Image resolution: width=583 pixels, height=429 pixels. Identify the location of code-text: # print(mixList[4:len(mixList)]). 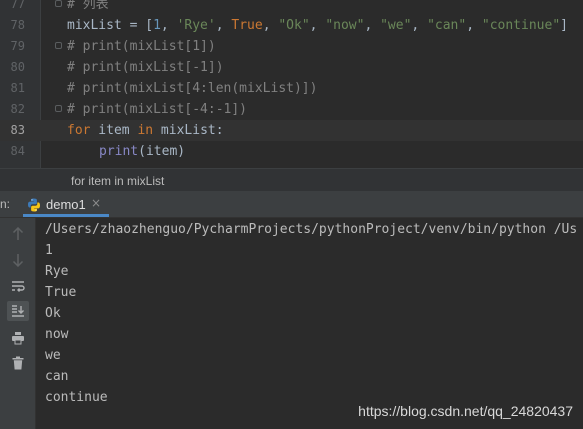
(192, 88).